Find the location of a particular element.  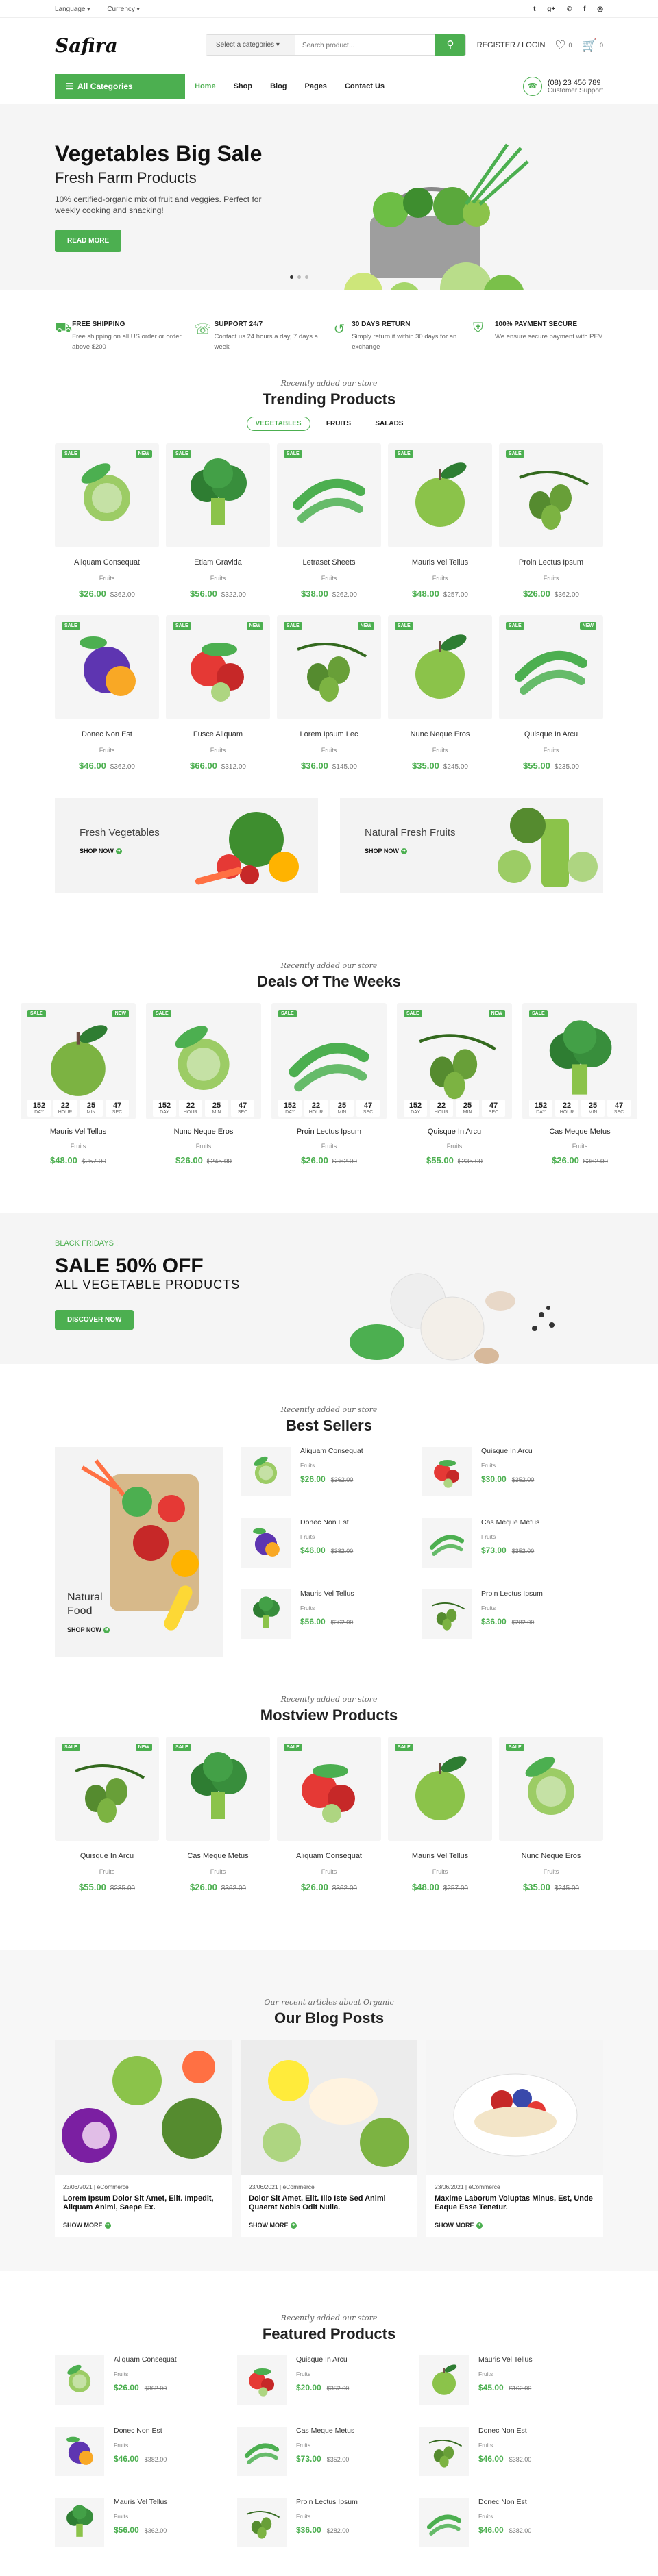

discover-now-button: DISCOVER NOW is located at coordinates (94, 1320).